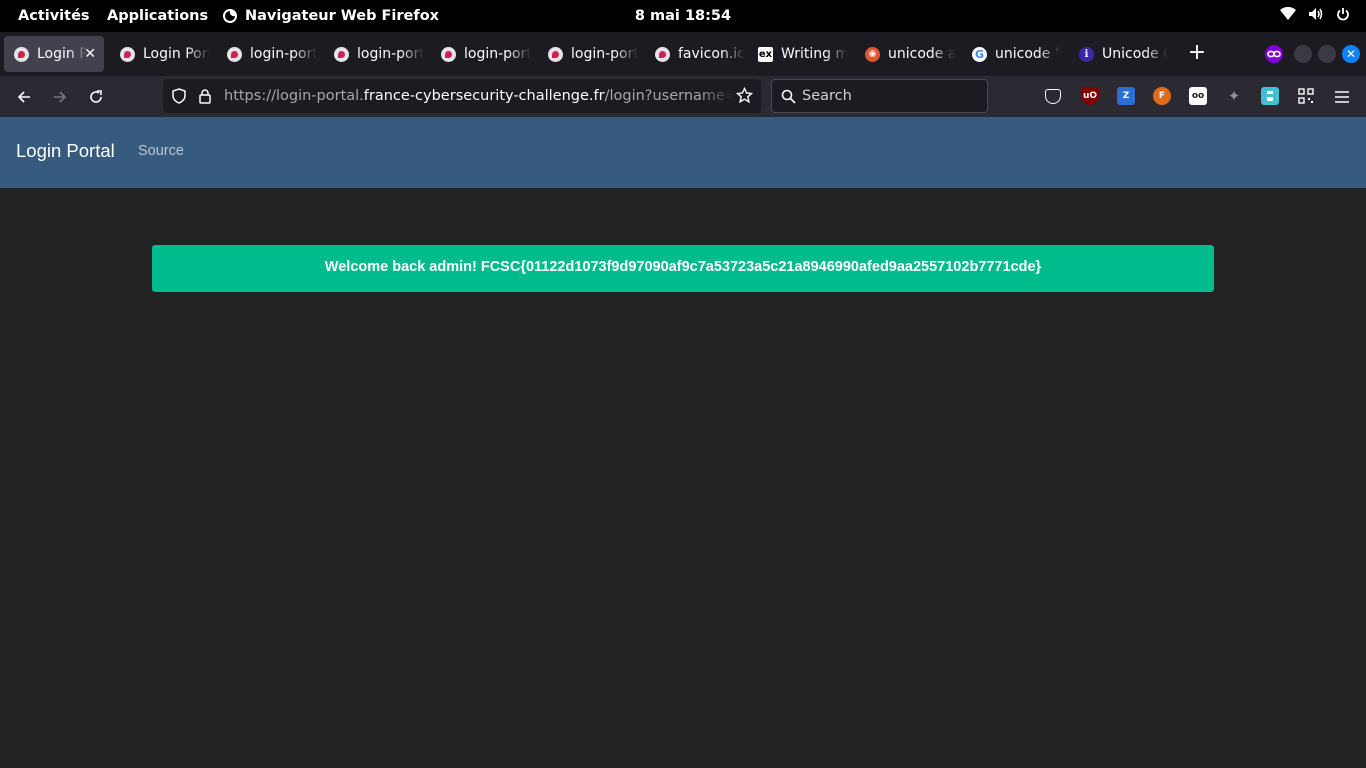 Image resolution: width=1366 pixels, height=768 pixels. I want to click on tab-writing: ex Writing m, so click(798, 54).